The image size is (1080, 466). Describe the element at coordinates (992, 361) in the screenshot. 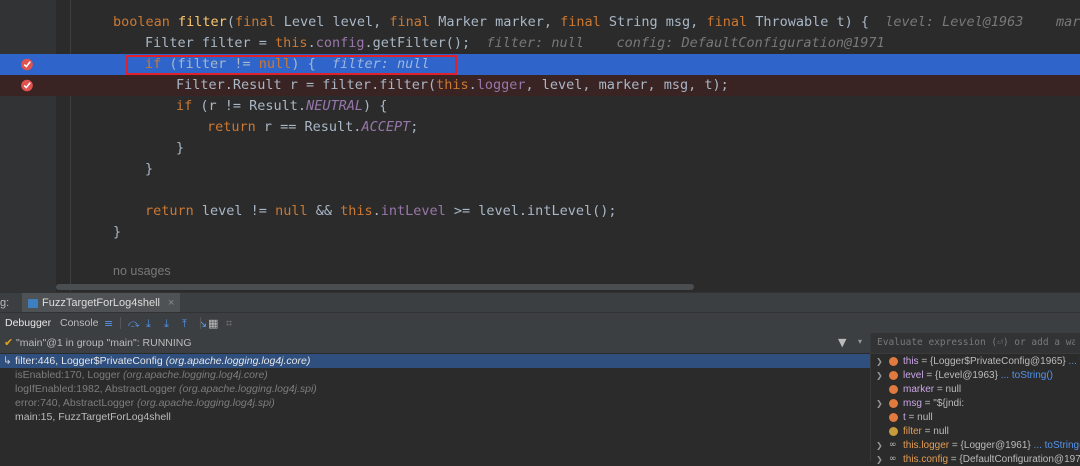

I see `variable-value: = {Logger$PrivateConfig@1965}` at that location.